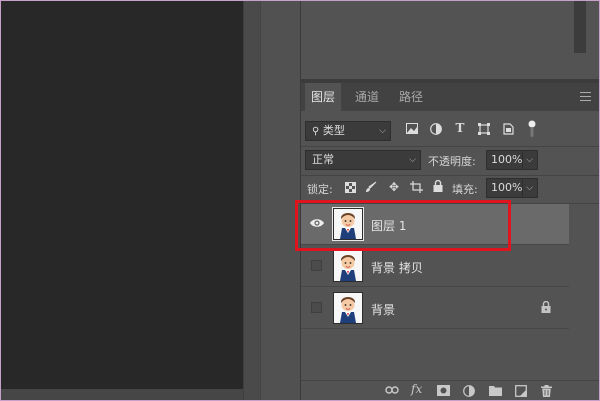 The height and width of the screenshot is (401, 600). I want to click on fill-value: 100%, so click(507, 187).